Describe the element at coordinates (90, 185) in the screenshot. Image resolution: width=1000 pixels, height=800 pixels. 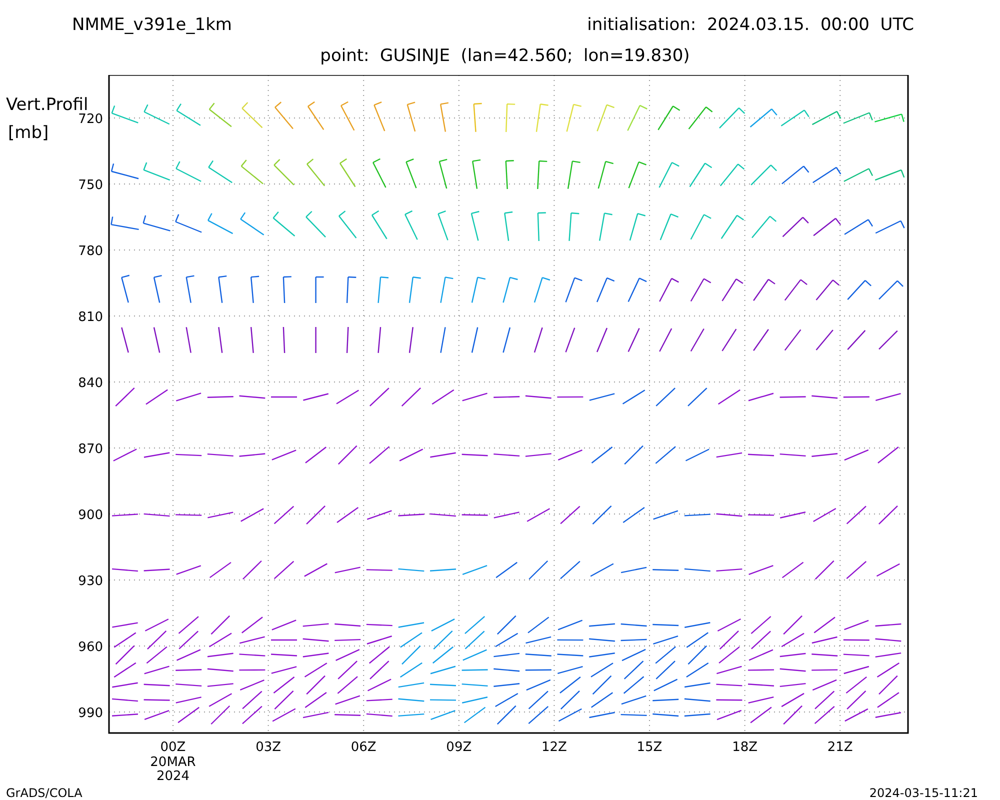
I see `y-tick-label: 750` at that location.